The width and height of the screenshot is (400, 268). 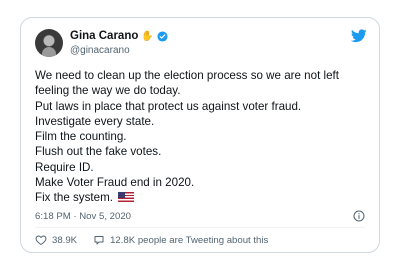 What do you see at coordinates (147, 36) in the screenshot?
I see `raised-hand-emoji-icon: ✋` at bounding box center [147, 36].